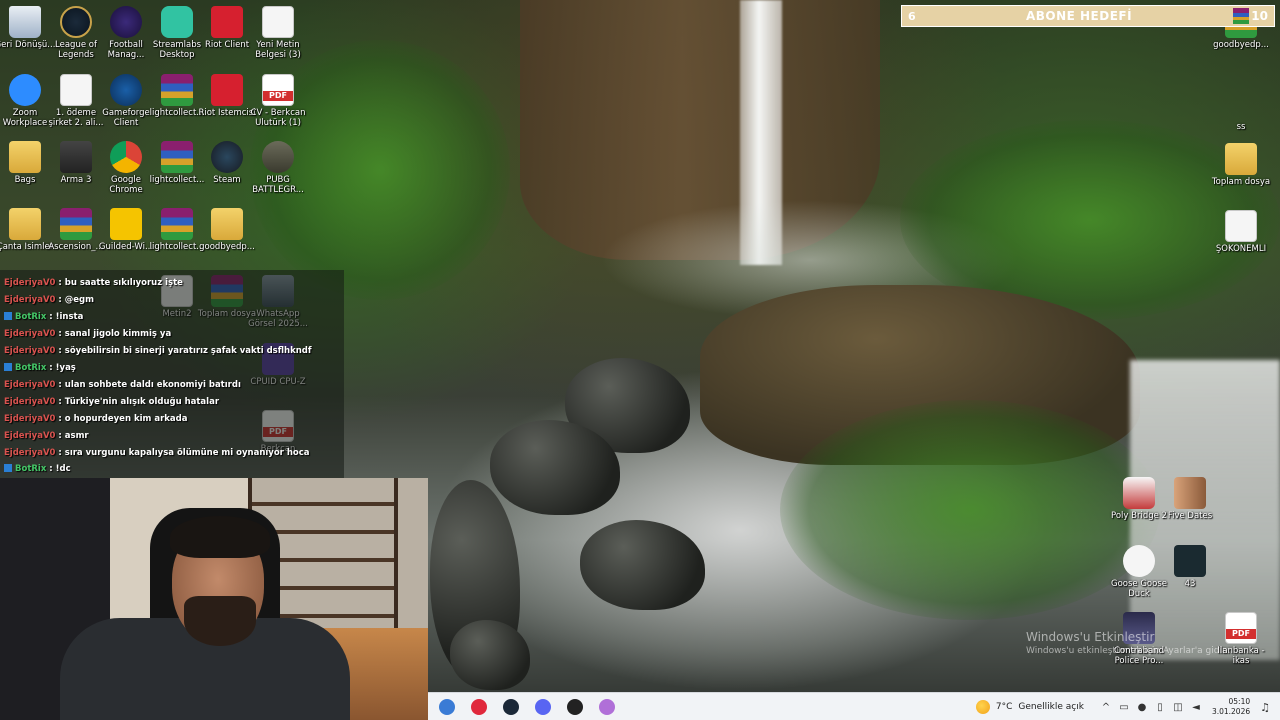 The width and height of the screenshot is (1280, 720). What do you see at coordinates (76, 22) in the screenshot?
I see `league-of-legends-icon` at bounding box center [76, 22].